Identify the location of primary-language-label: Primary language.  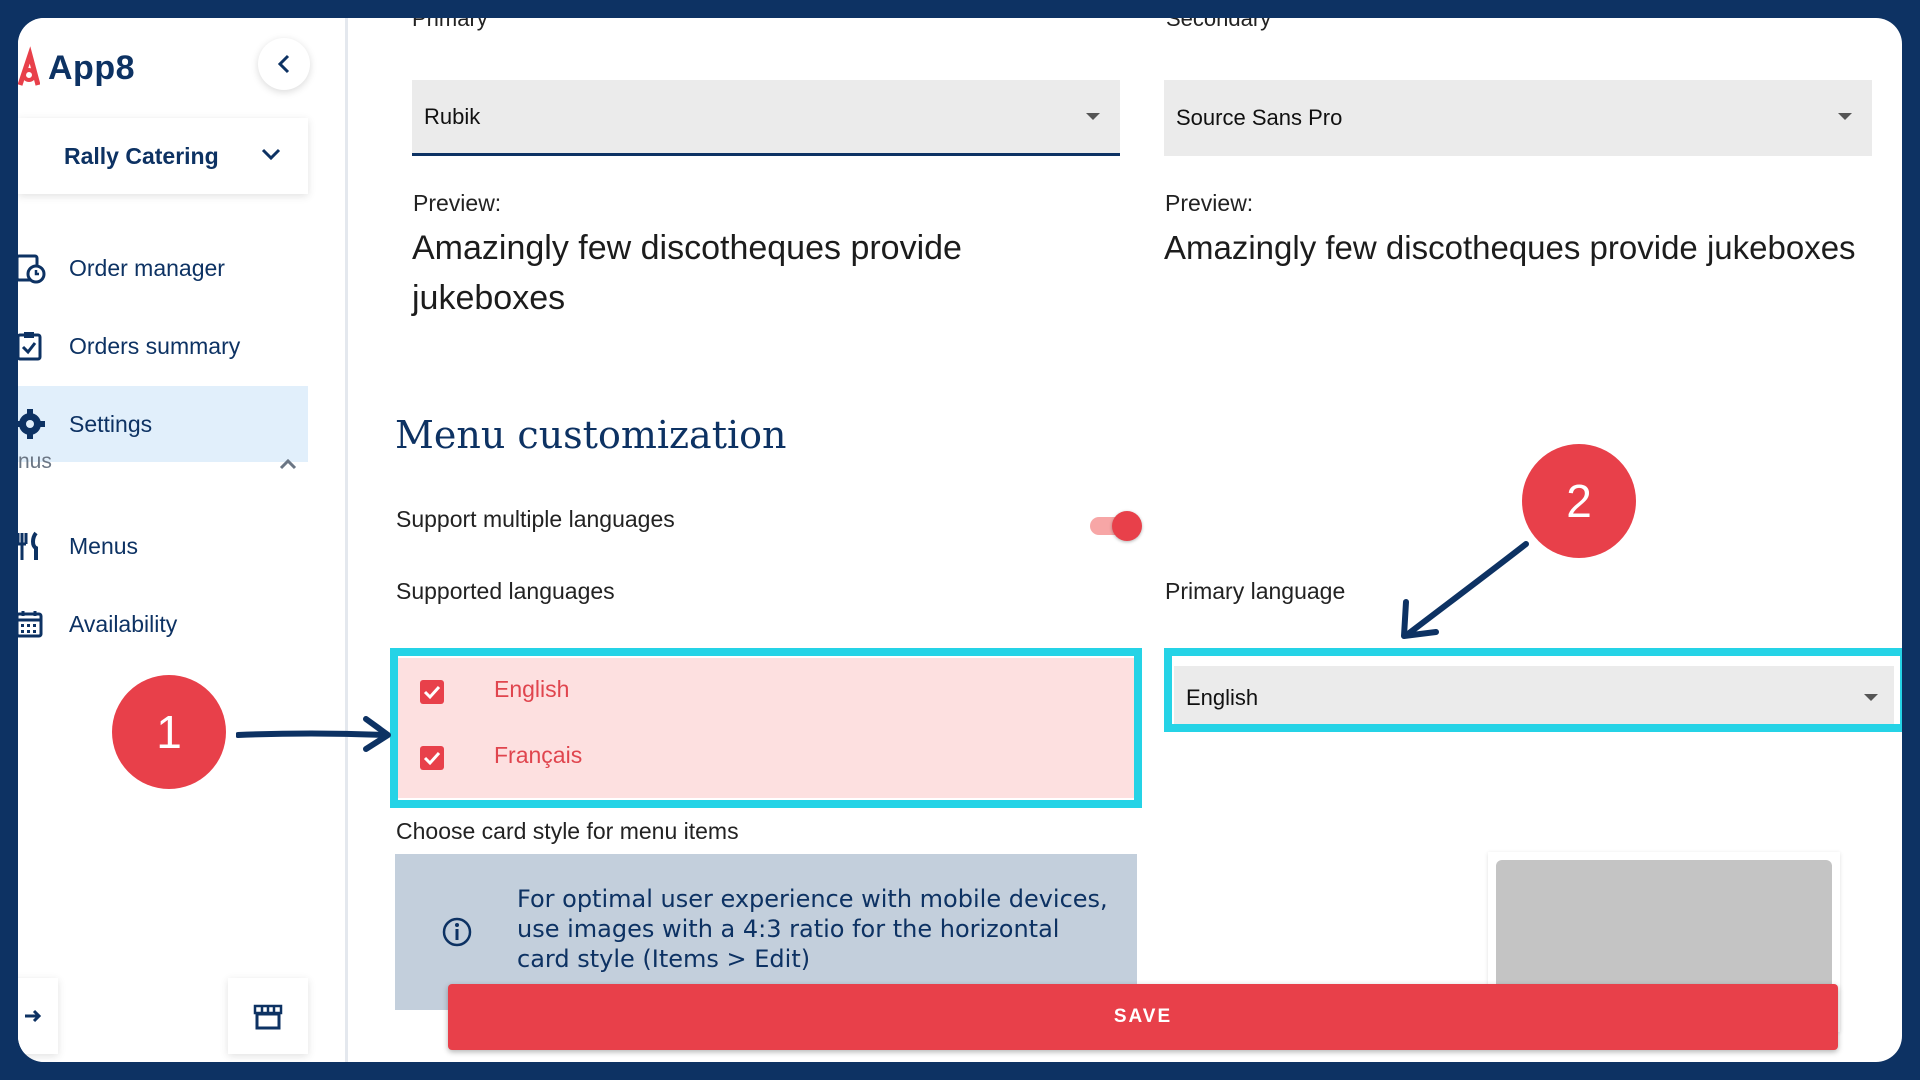
(1255, 591).